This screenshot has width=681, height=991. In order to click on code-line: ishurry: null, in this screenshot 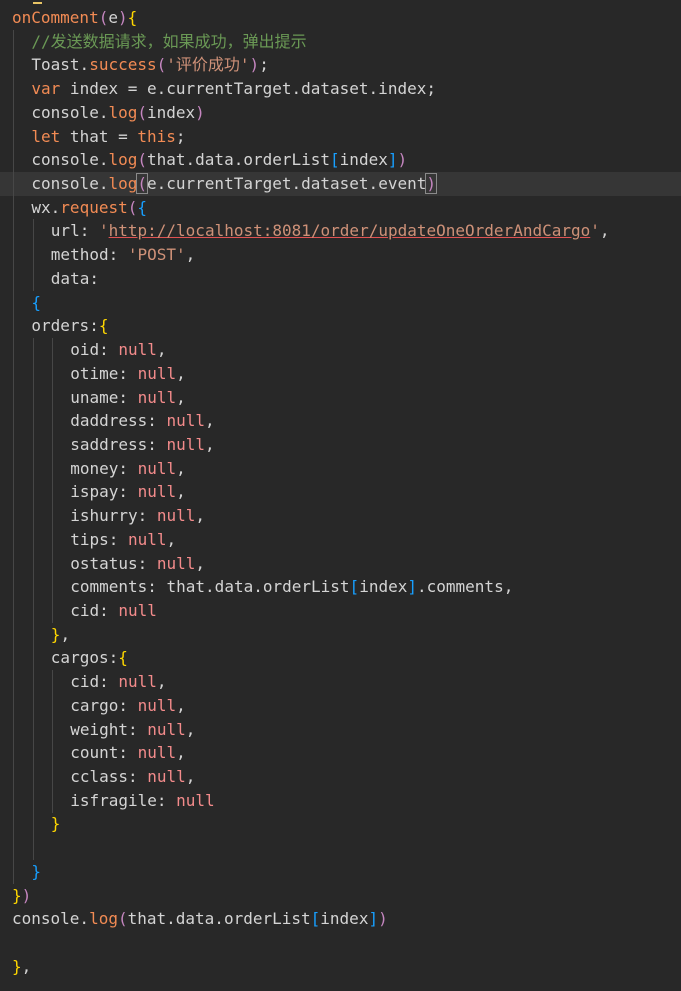, I will do `click(340, 516)`.